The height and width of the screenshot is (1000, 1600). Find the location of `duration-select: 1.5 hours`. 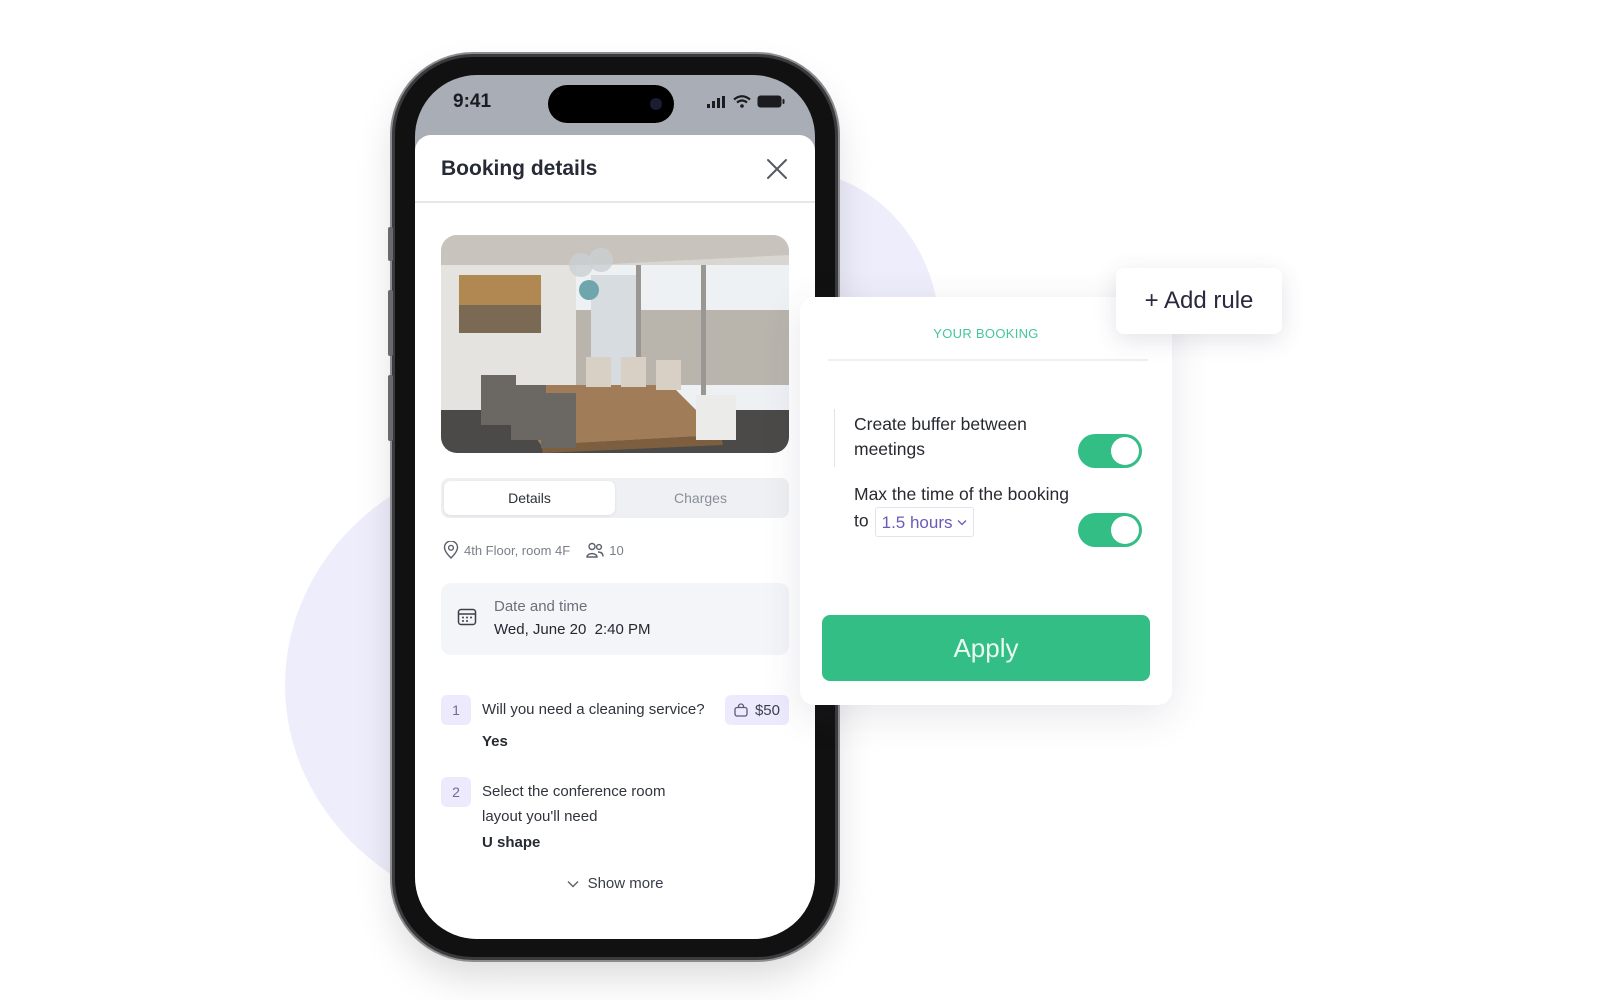

duration-select: 1.5 hours is located at coordinates (924, 522).